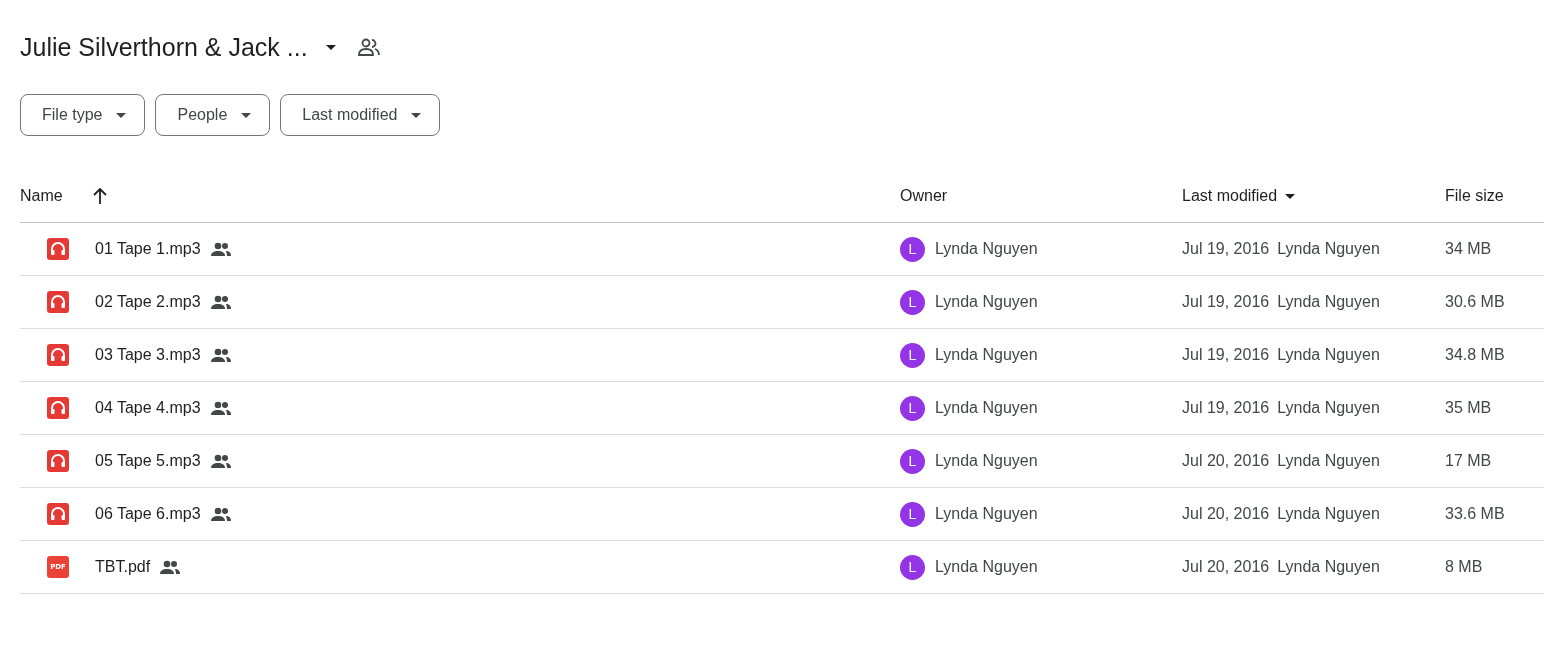 The width and height of the screenshot is (1544, 649). I want to click on file-name: 05 Tape 5.mp3, so click(148, 461).